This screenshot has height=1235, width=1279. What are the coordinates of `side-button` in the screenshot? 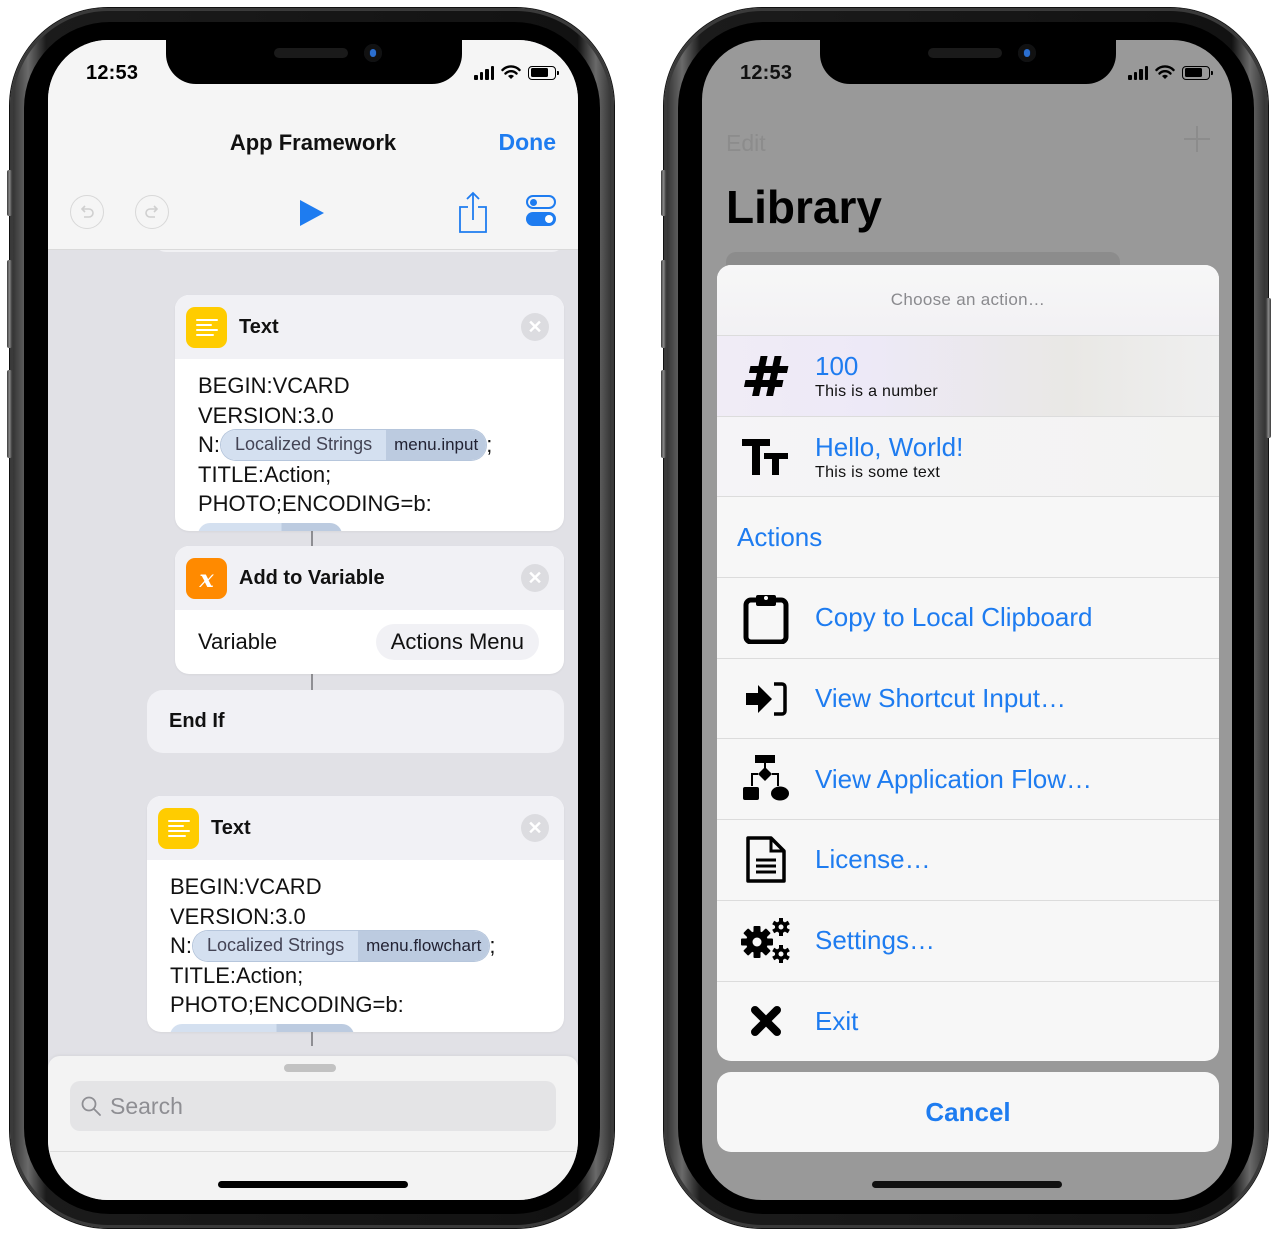 It's located at (1268, 368).